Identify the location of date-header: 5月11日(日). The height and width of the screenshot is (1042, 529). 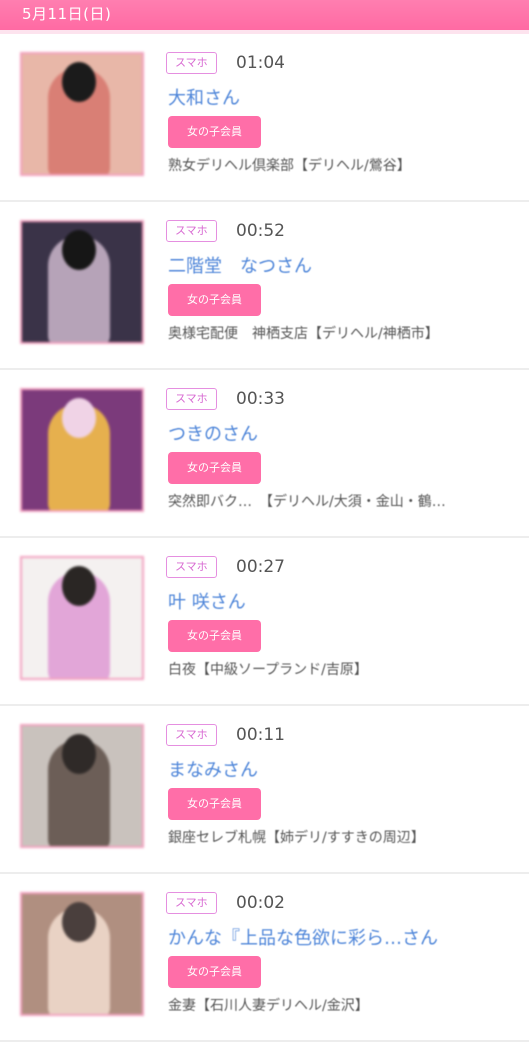
(264, 17).